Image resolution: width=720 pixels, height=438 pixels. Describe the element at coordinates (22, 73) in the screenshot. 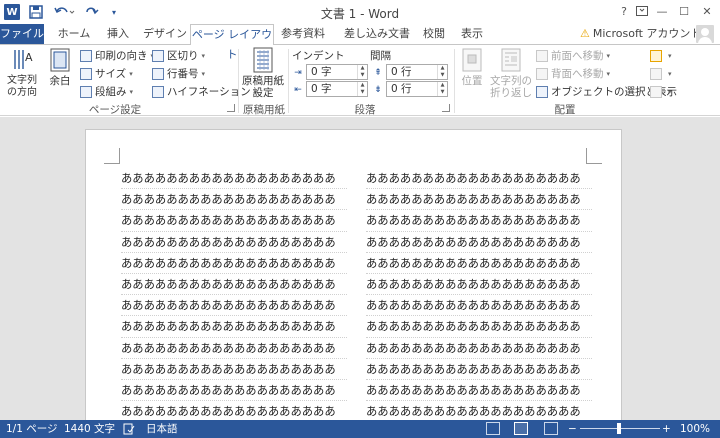

I see `text-direction-button: A 文字列の方向` at that location.